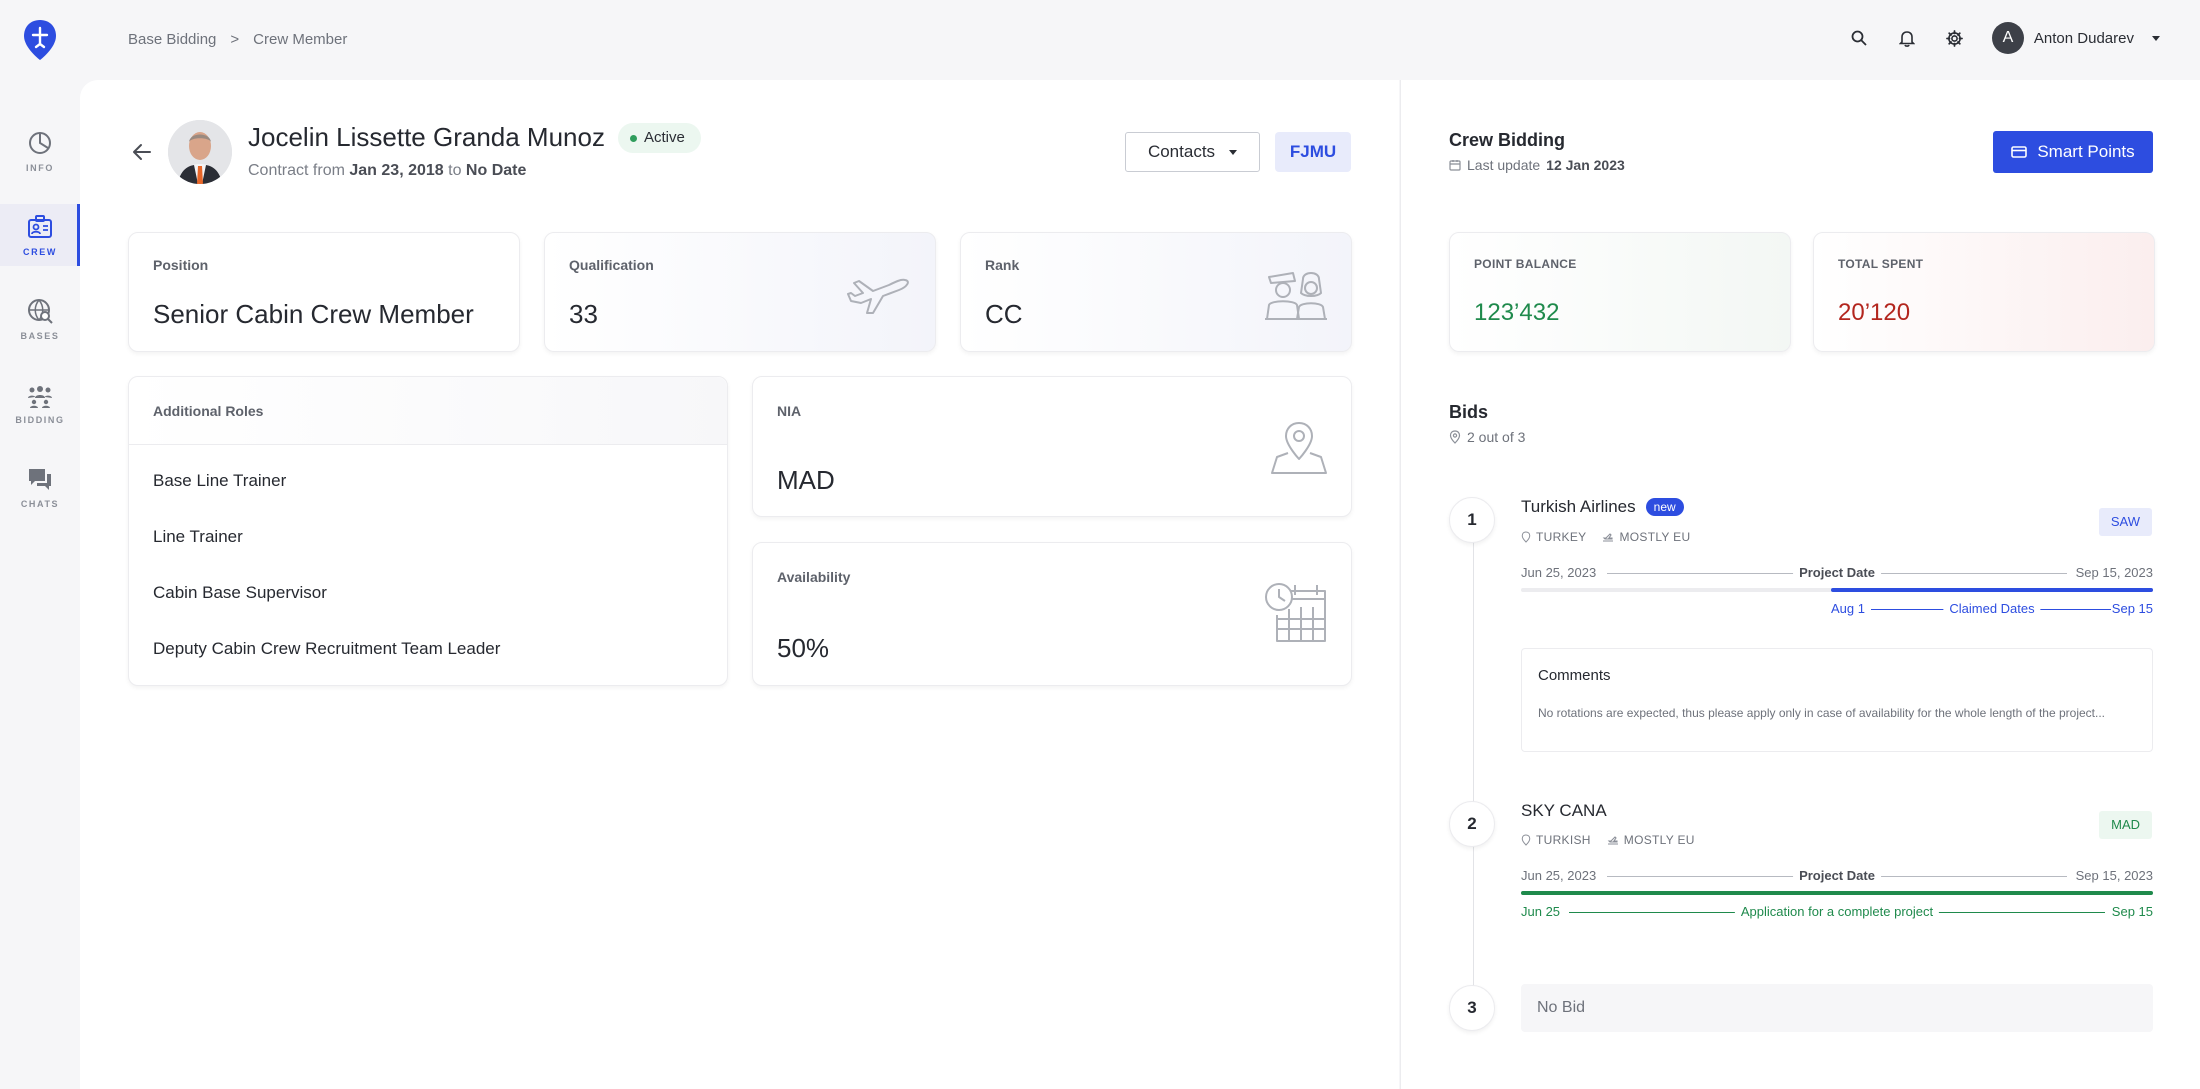  I want to click on bid-number: 1, so click(1472, 520).